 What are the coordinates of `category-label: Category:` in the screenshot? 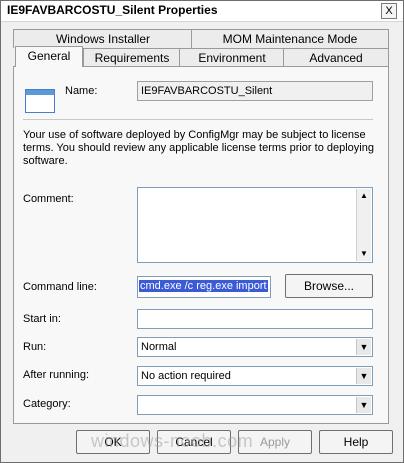 It's located at (47, 404).